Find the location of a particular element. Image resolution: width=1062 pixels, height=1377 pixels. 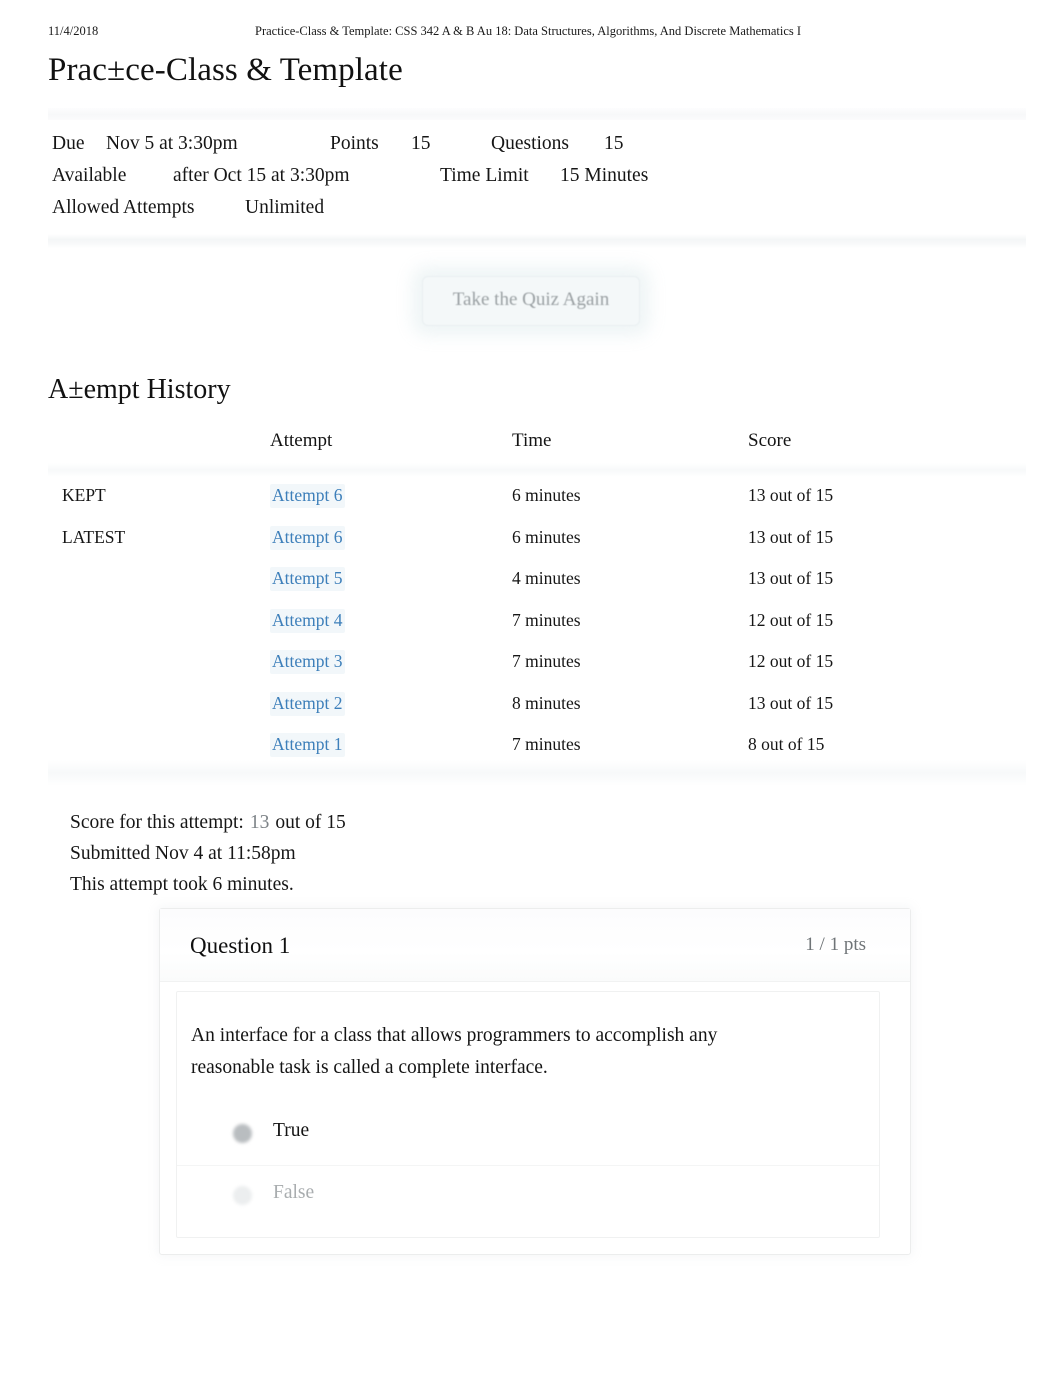

attempt-link: Attempt 2 is located at coordinates (308, 703).